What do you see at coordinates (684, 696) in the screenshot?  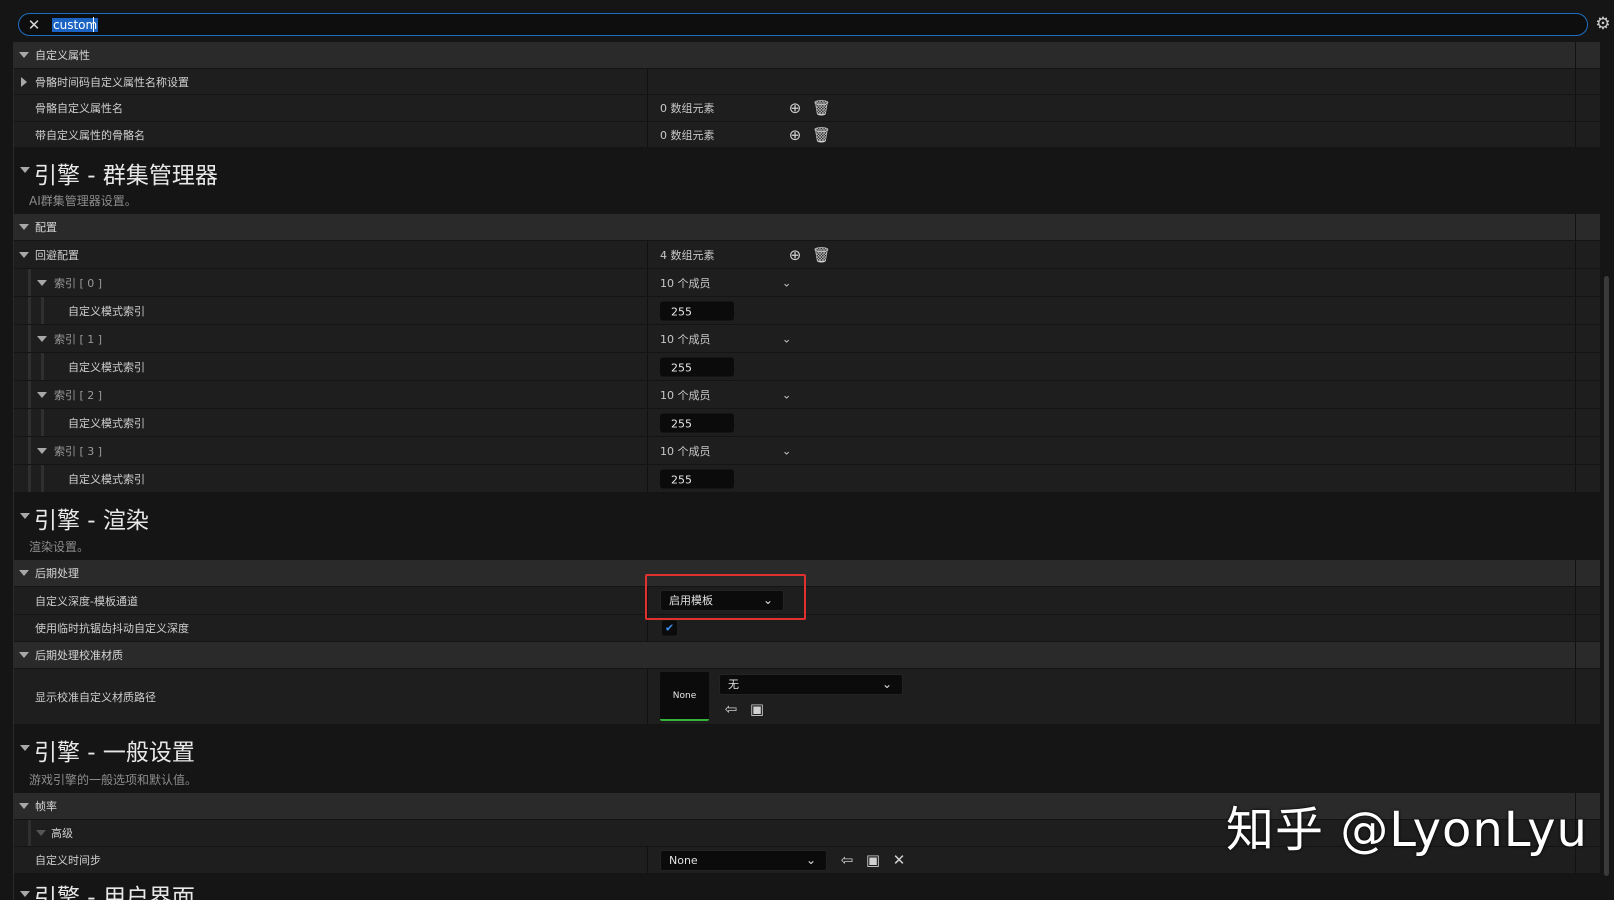 I see `material-thumbnail: None` at bounding box center [684, 696].